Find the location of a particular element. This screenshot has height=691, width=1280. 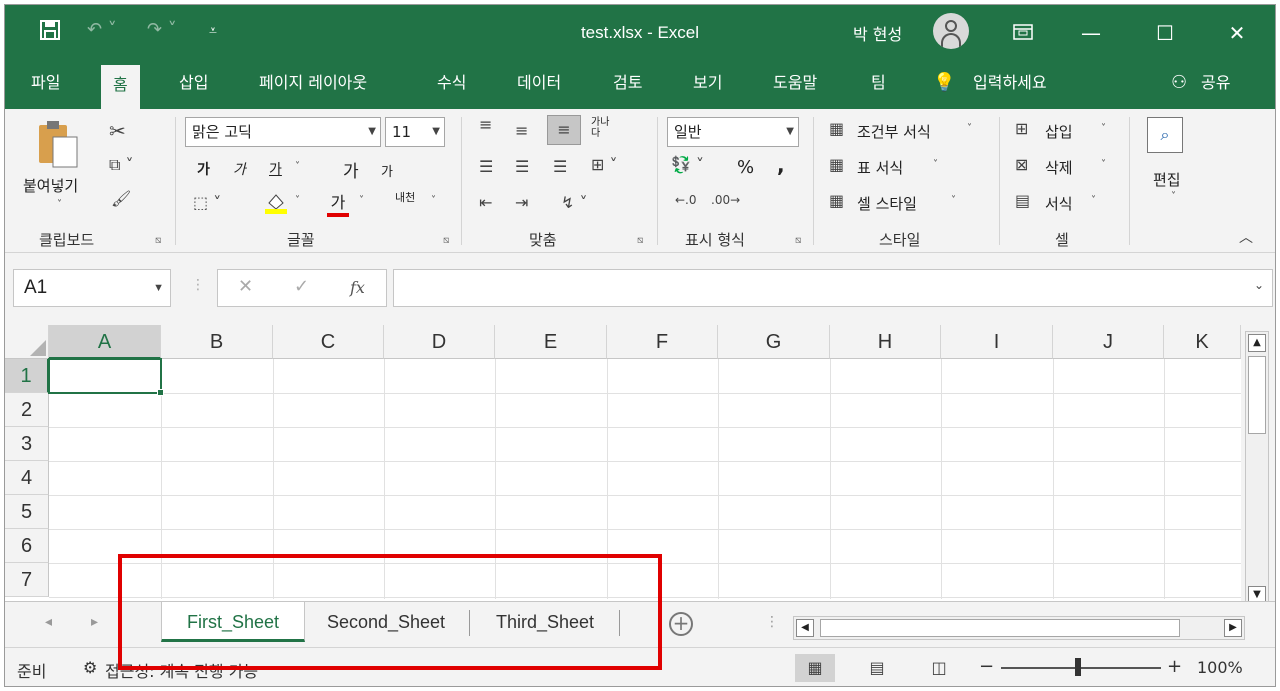

delete-cells-icon: ⊠ is located at coordinates (1021, 164).